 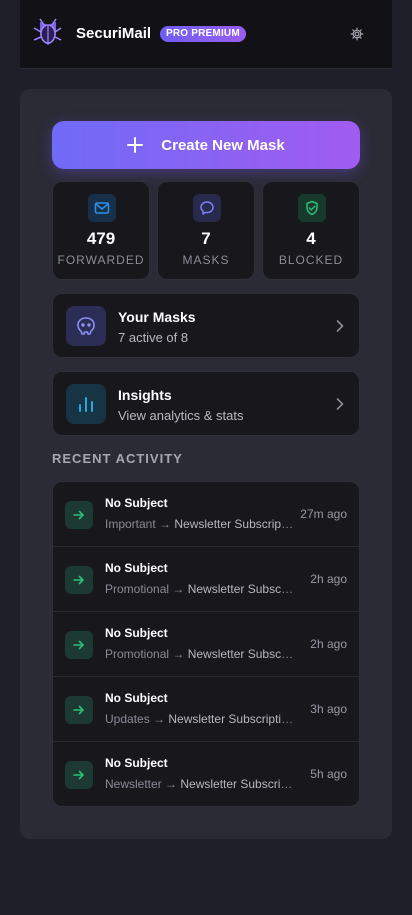 I want to click on recent-activity-heading: RECENT ACTIVITY, so click(x=117, y=458).